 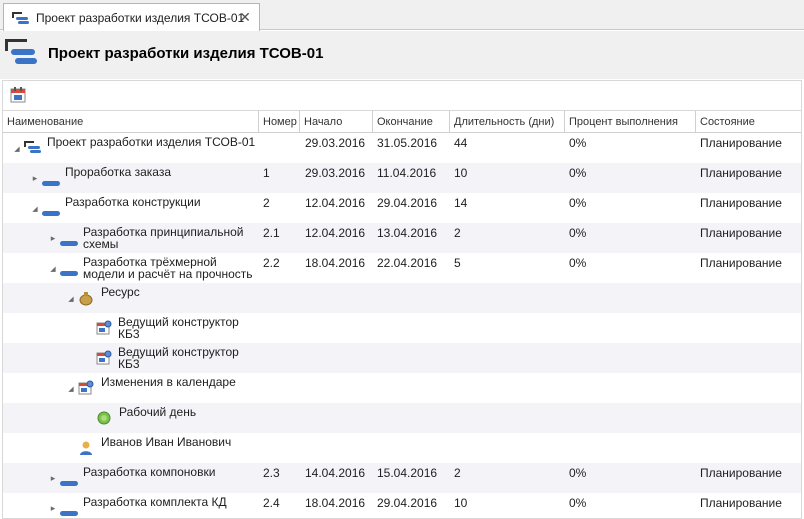 I want to click on close-icon: ✕, so click(x=245, y=17).